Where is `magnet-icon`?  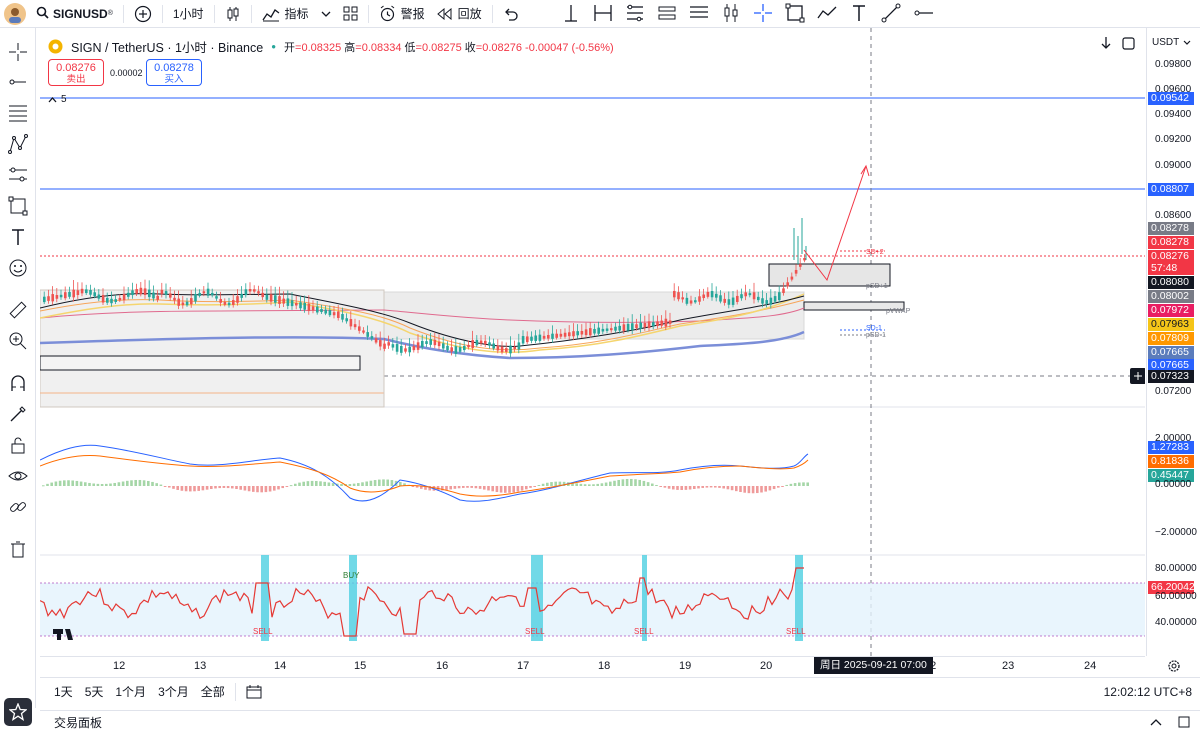 magnet-icon is located at coordinates (18, 383).